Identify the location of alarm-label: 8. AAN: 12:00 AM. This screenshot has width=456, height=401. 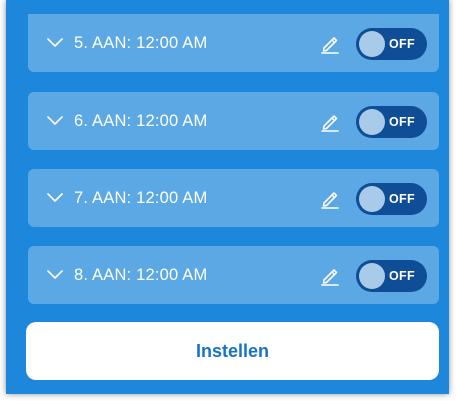
(141, 275).